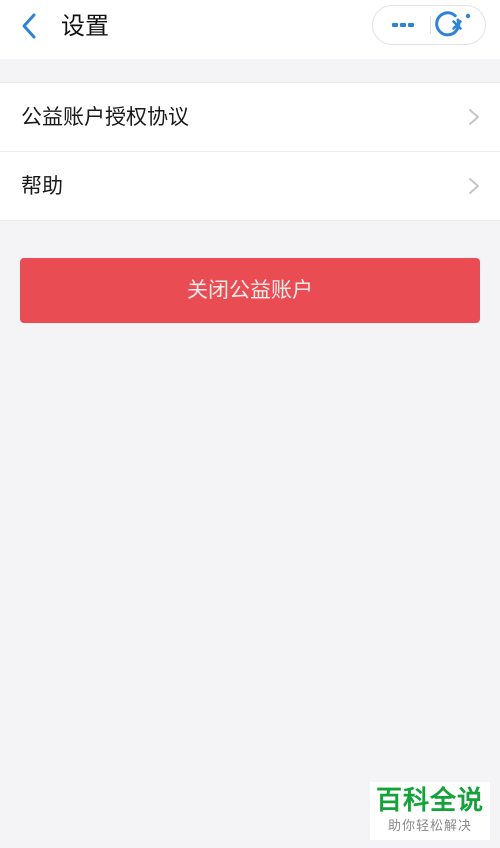  I want to click on back-button, so click(31, 26).